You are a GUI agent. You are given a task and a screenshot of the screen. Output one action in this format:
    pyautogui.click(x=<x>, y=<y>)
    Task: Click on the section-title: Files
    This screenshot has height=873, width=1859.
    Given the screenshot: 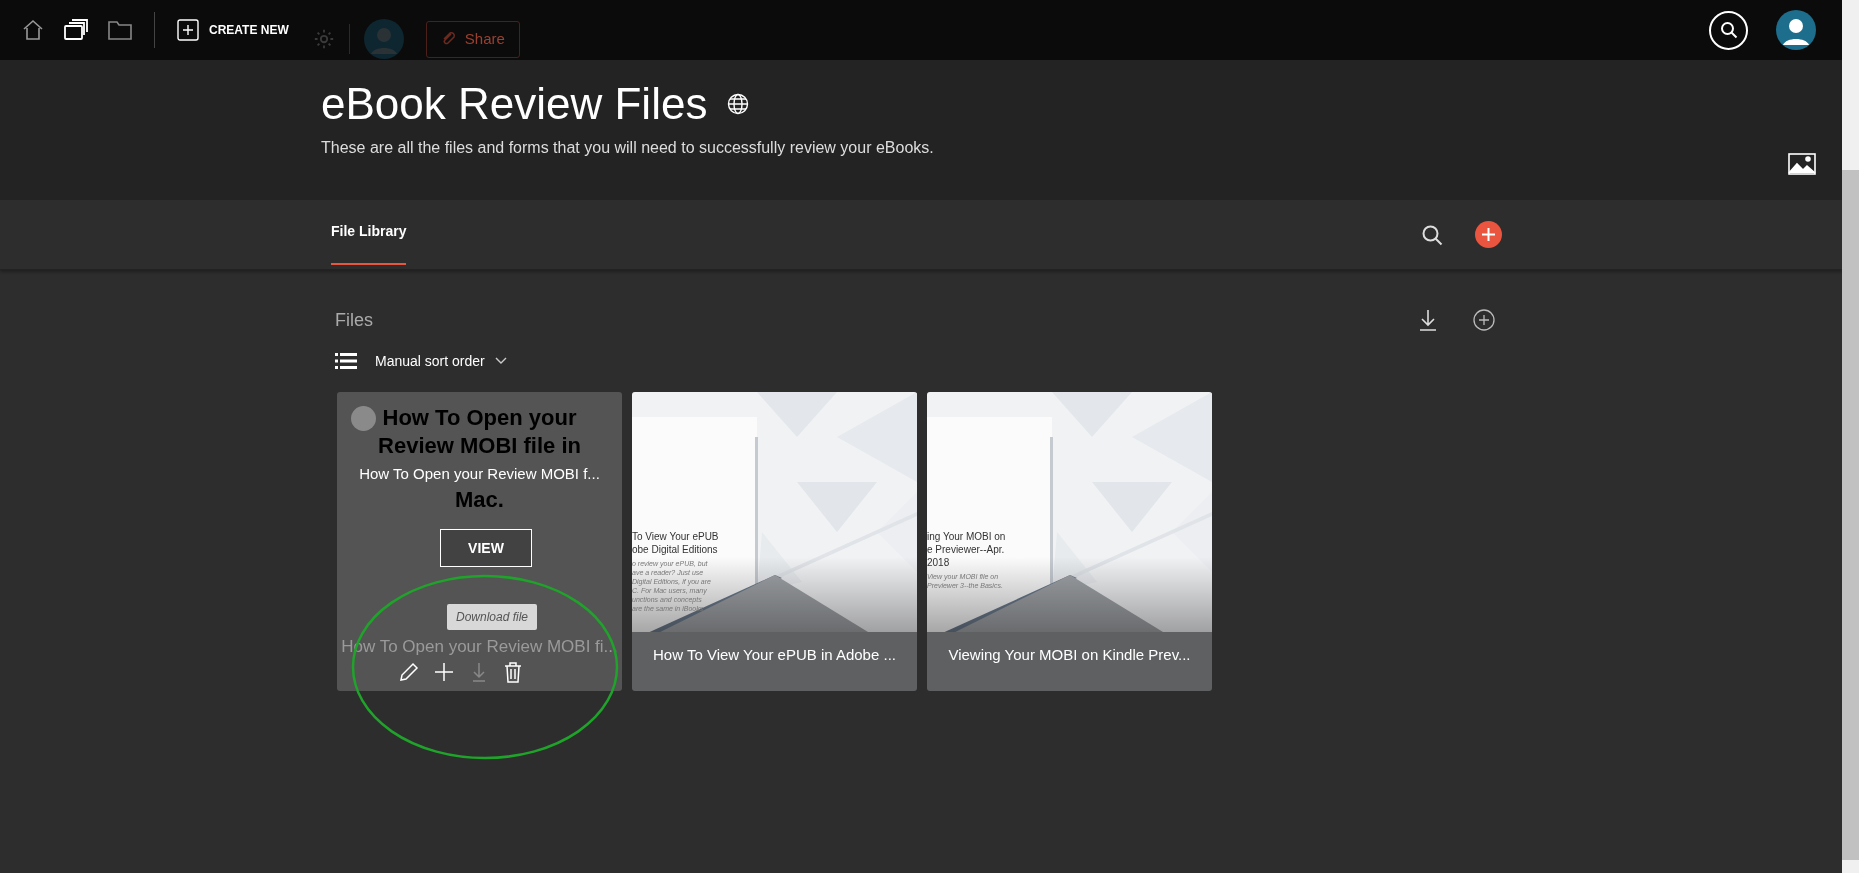 What is the action you would take?
    pyautogui.click(x=354, y=320)
    